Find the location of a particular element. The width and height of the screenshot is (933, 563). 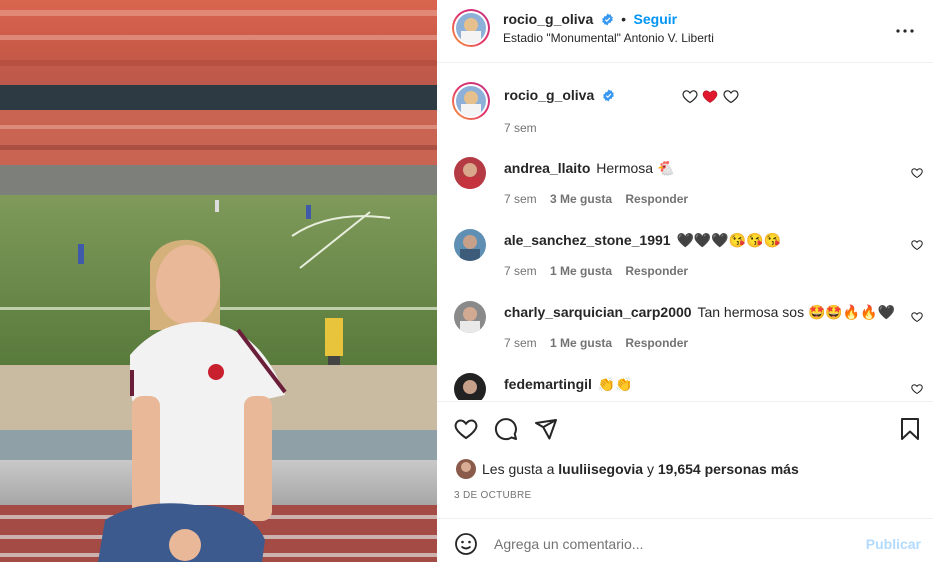

author-avatar is located at coordinates (471, 28).